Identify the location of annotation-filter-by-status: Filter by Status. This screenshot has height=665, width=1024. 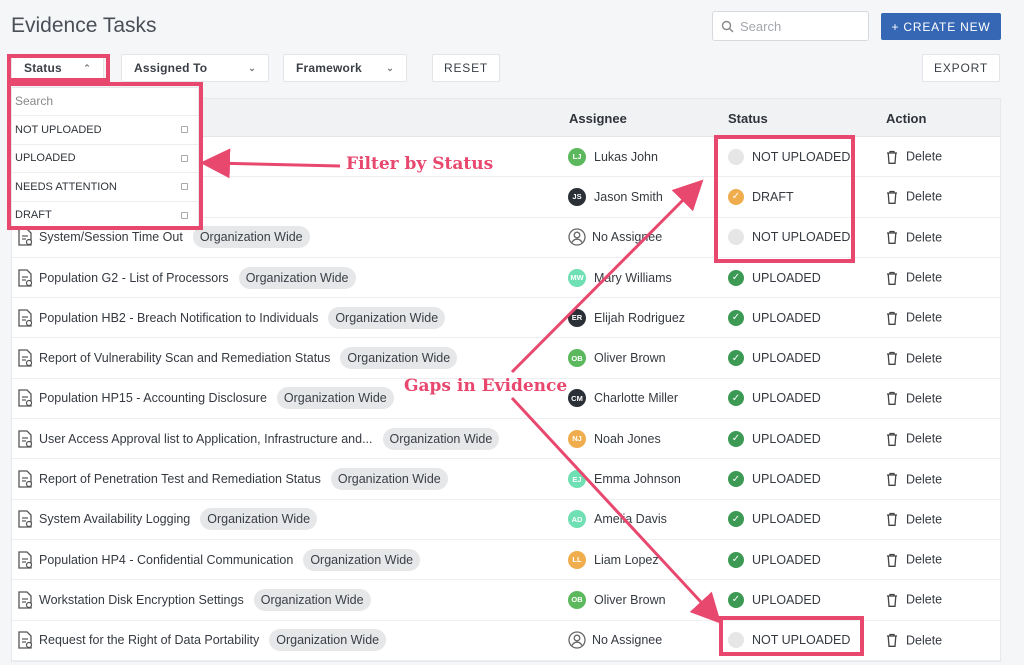
(420, 164).